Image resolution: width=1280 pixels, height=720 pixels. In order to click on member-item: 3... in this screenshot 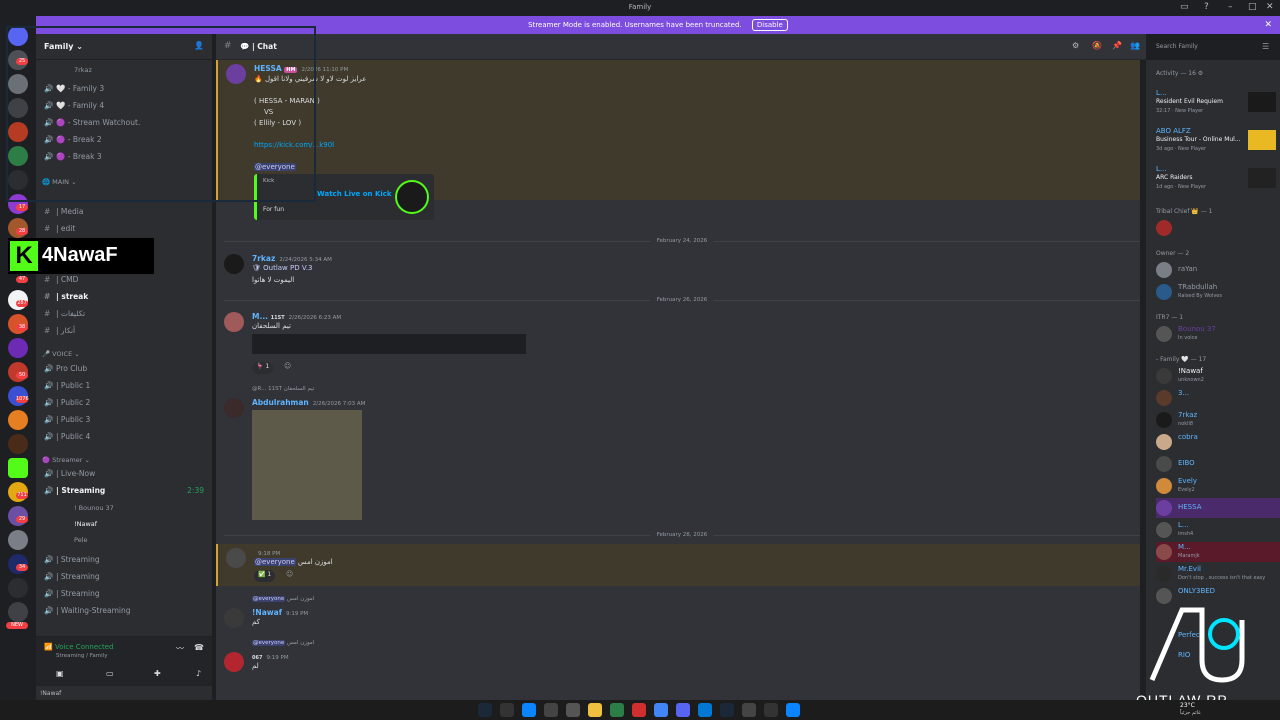, I will do `click(1218, 398)`.